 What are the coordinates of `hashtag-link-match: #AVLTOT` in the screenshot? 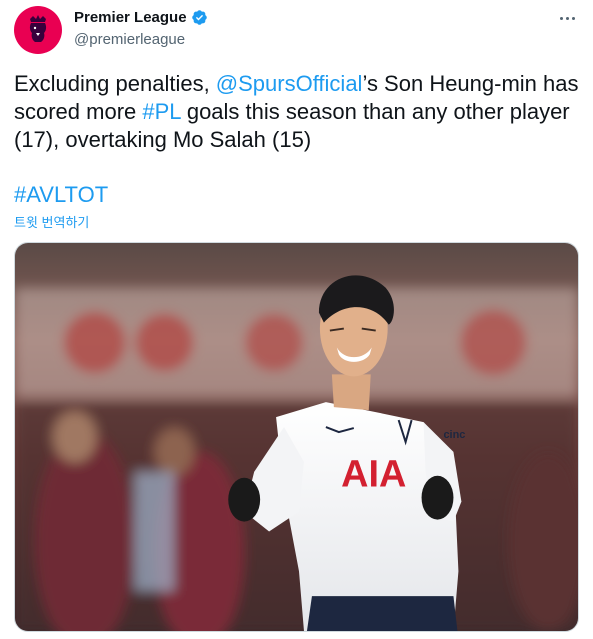 It's located at (61, 194).